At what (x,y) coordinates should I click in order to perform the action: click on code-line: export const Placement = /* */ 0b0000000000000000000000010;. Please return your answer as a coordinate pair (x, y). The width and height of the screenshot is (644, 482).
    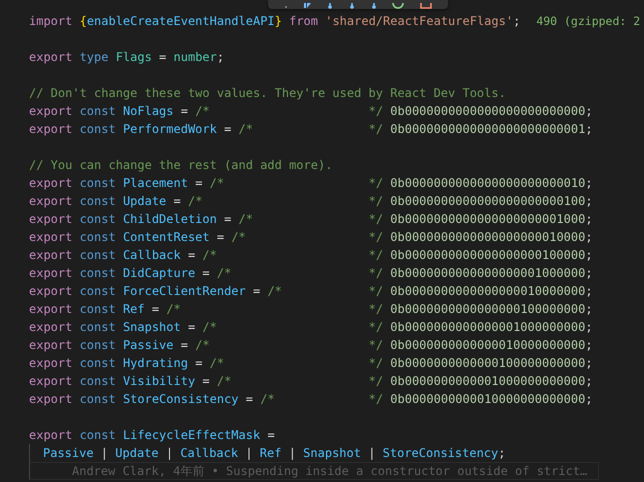
    Looking at the image, I should click on (311, 183).